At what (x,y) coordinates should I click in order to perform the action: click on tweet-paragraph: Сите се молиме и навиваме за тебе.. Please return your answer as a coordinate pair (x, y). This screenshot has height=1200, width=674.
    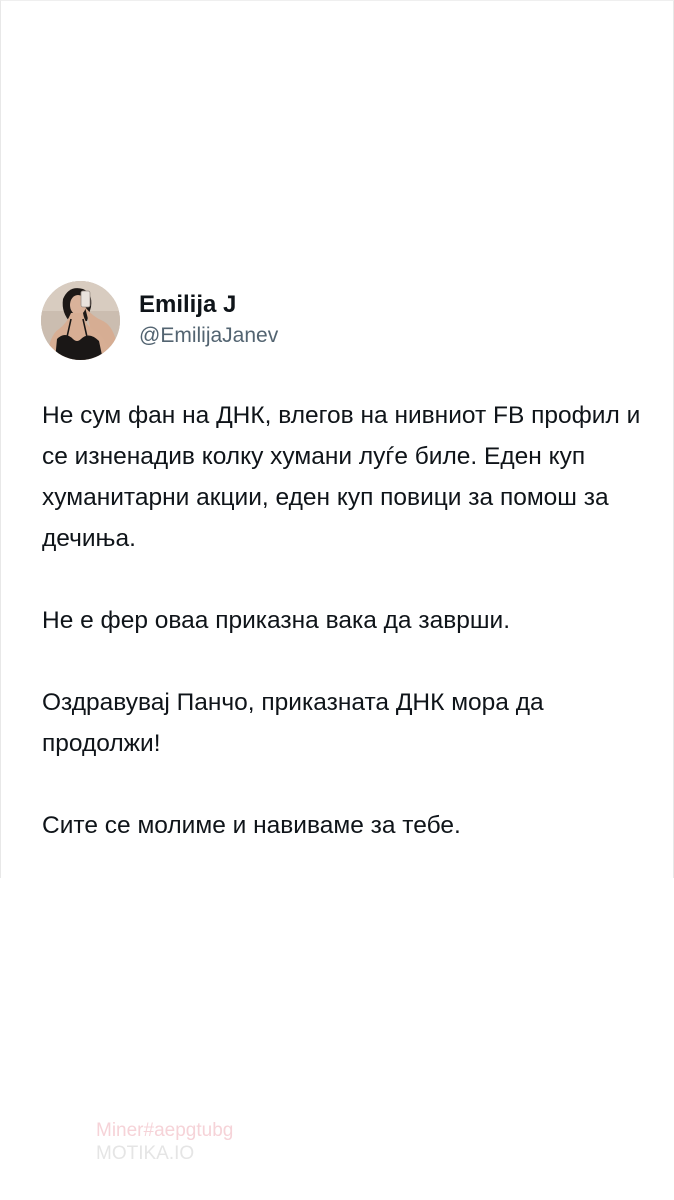
    Looking at the image, I should click on (251, 825).